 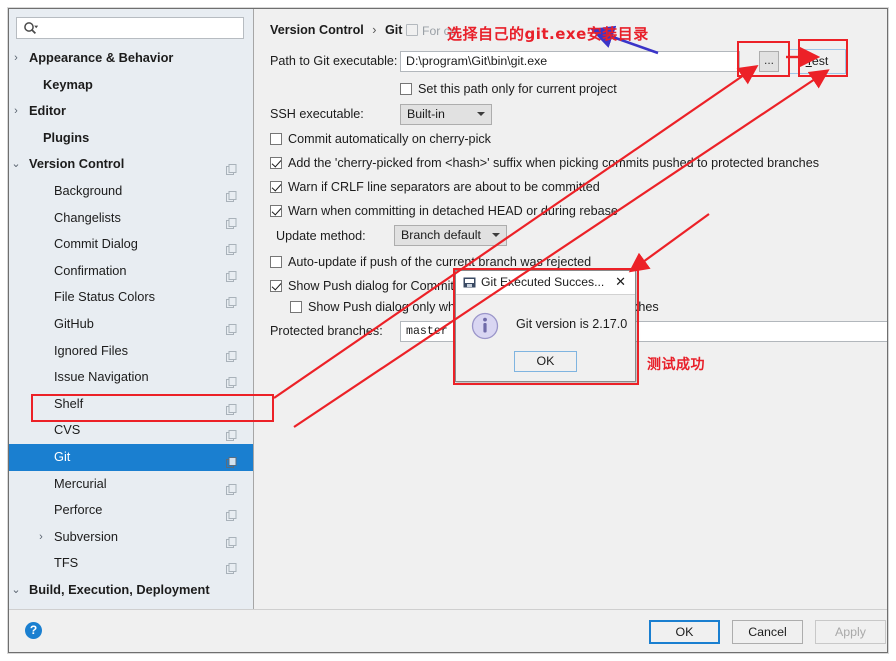 I want to click on ssh-executable-select: Built-in, so click(x=446, y=114).